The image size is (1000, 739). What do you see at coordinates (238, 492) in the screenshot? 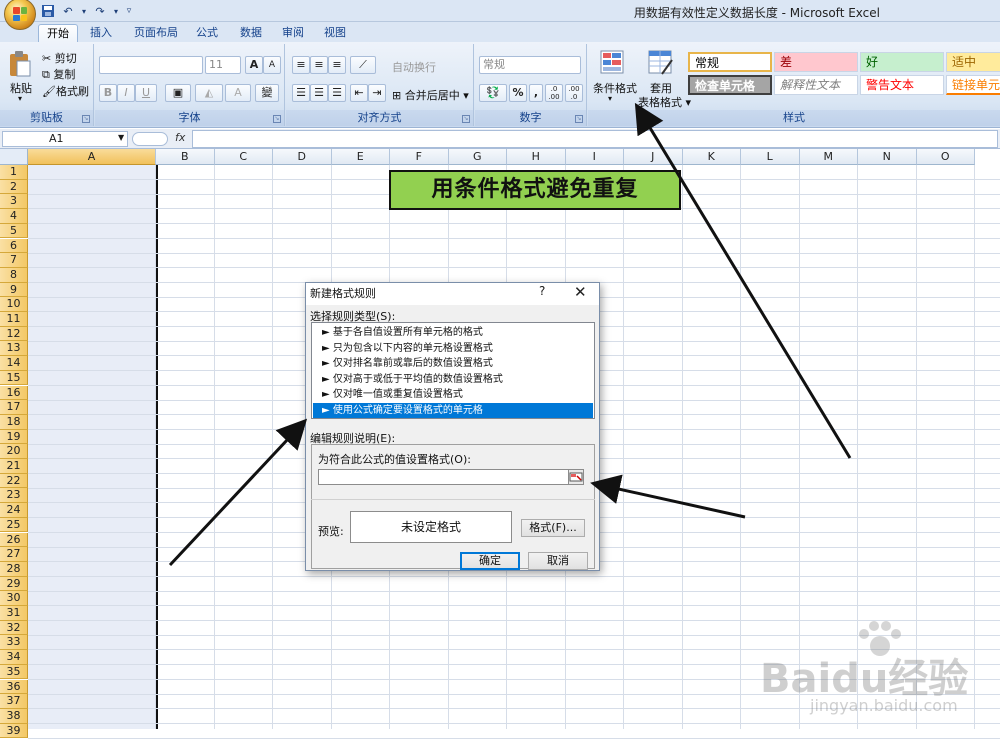
I see `arrow-to-formula-rule` at bounding box center [238, 492].